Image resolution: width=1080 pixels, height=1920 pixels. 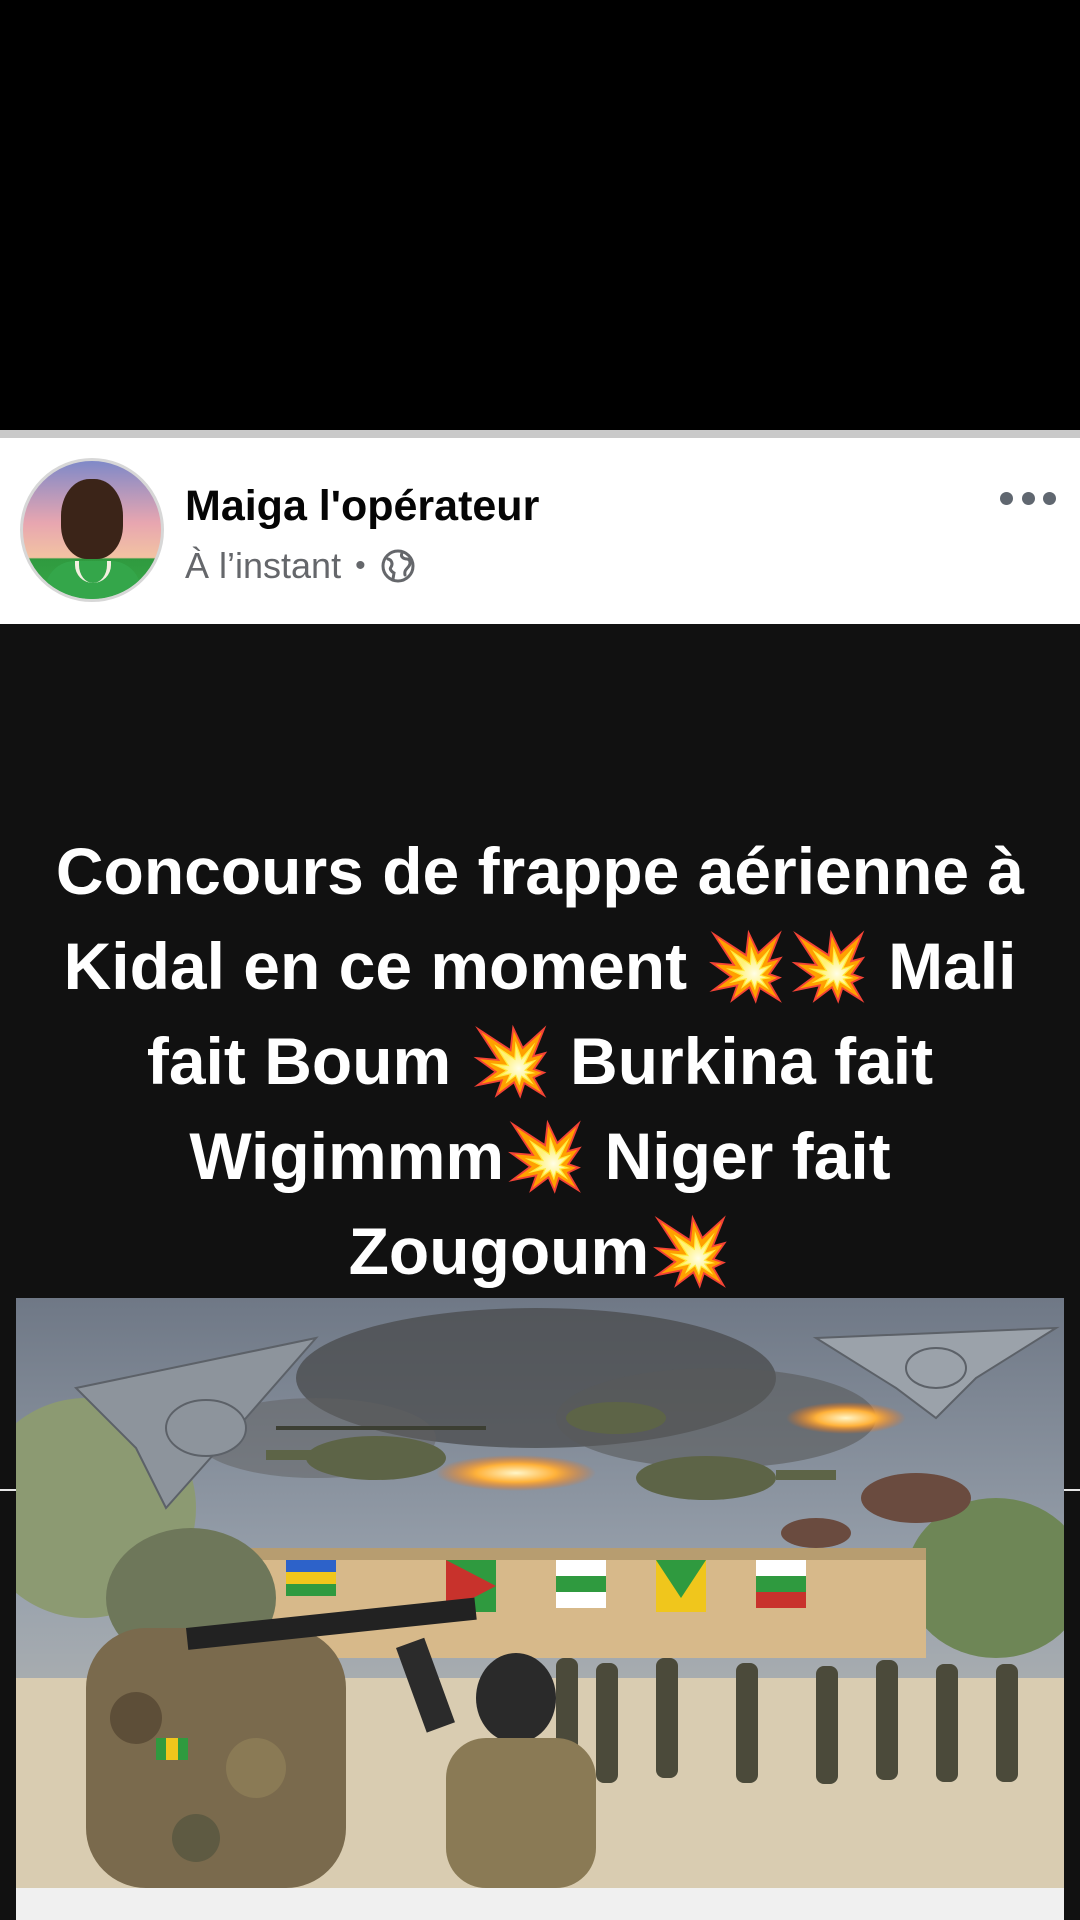 What do you see at coordinates (586, 1554) in the screenshot?
I see `building-roof` at bounding box center [586, 1554].